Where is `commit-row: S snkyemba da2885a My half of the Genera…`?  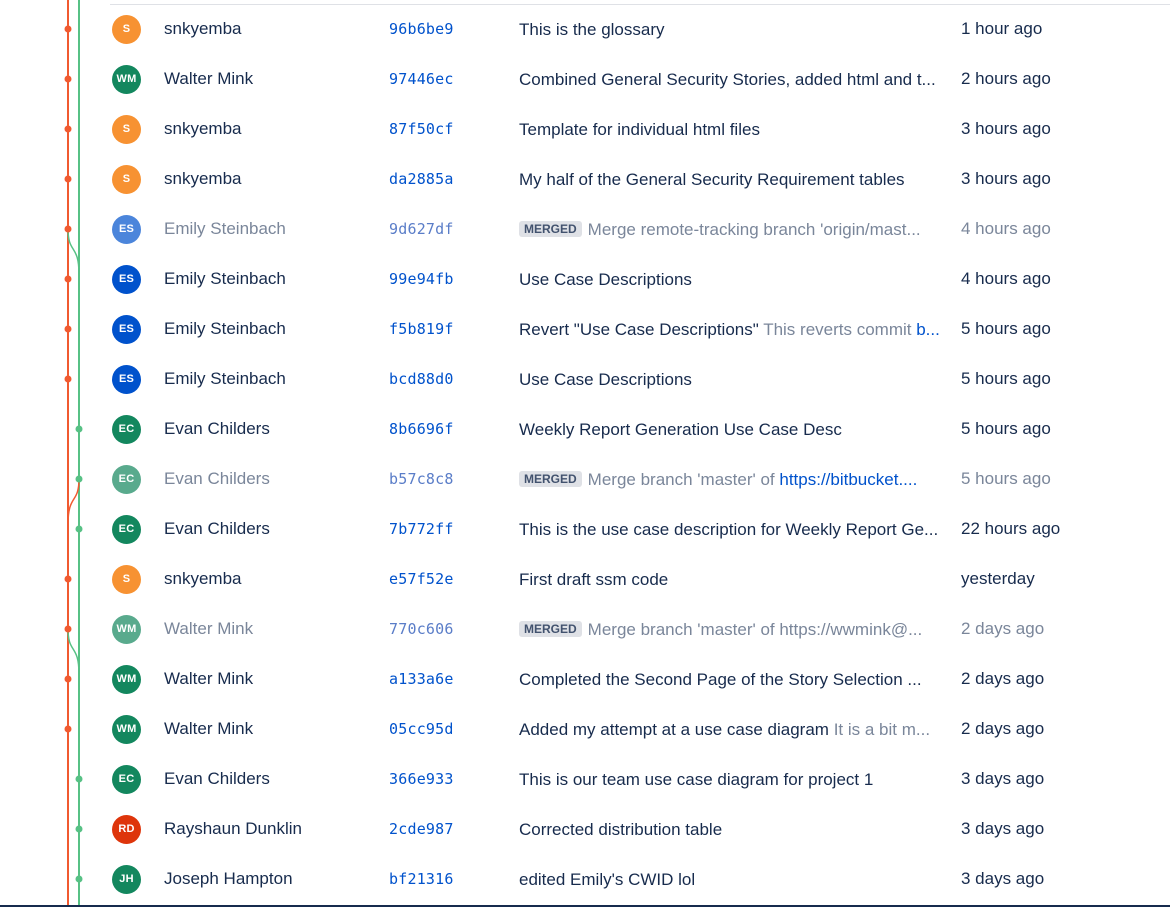 commit-row: S snkyemba da2885a My half of the Genera… is located at coordinates (585, 179).